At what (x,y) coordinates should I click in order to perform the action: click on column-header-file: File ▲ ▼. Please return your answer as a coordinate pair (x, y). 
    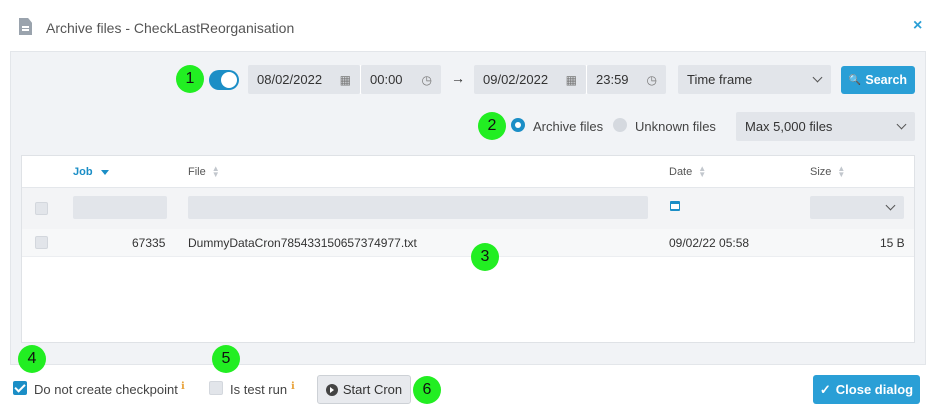
    Looking at the image, I should click on (204, 171).